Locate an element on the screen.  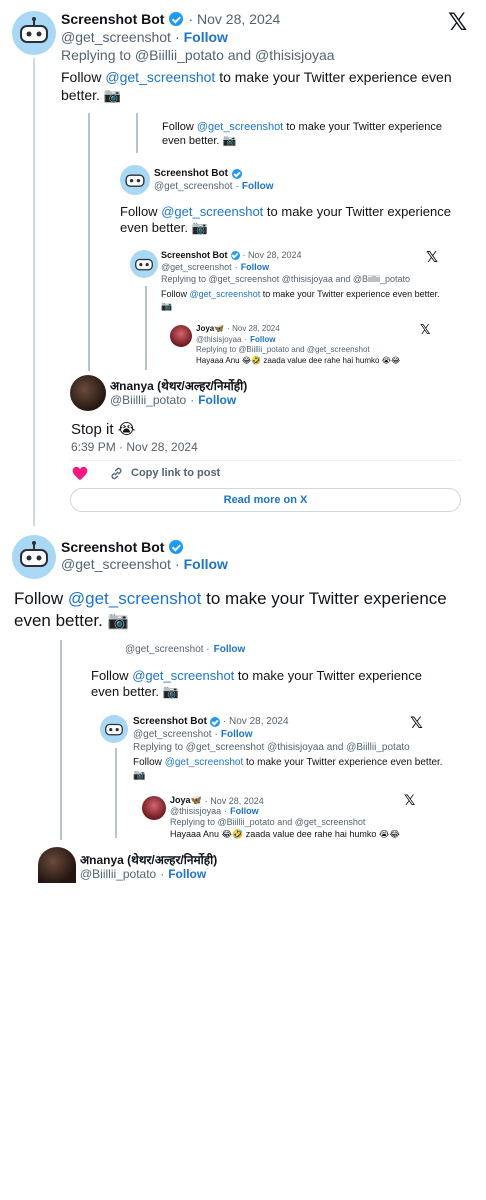
timestamp: 6:39 PM · Nov 28, 2024 is located at coordinates (134, 447).